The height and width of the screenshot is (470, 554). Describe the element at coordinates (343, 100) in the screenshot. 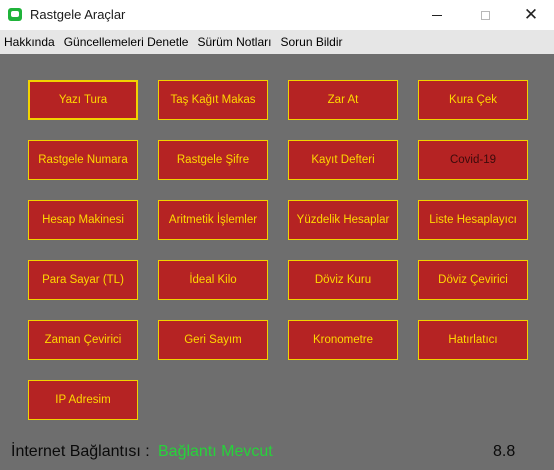

I see `roll-dice-button: Zar At` at that location.